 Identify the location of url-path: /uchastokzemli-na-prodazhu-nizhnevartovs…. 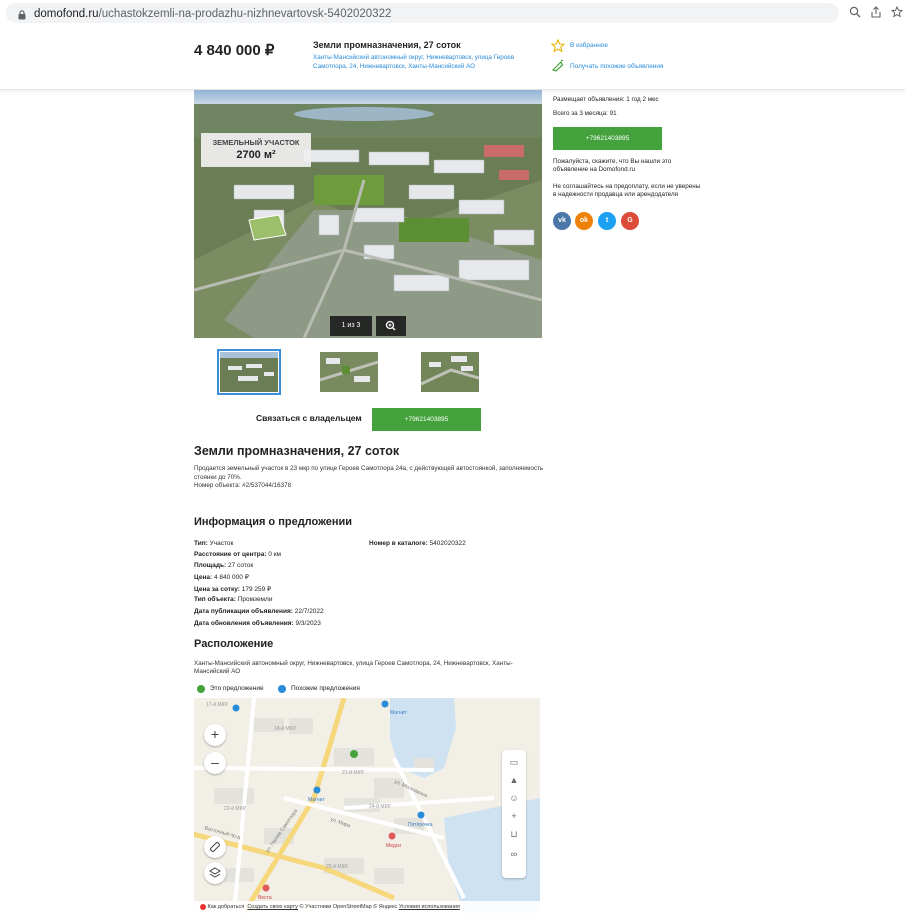
(245, 14).